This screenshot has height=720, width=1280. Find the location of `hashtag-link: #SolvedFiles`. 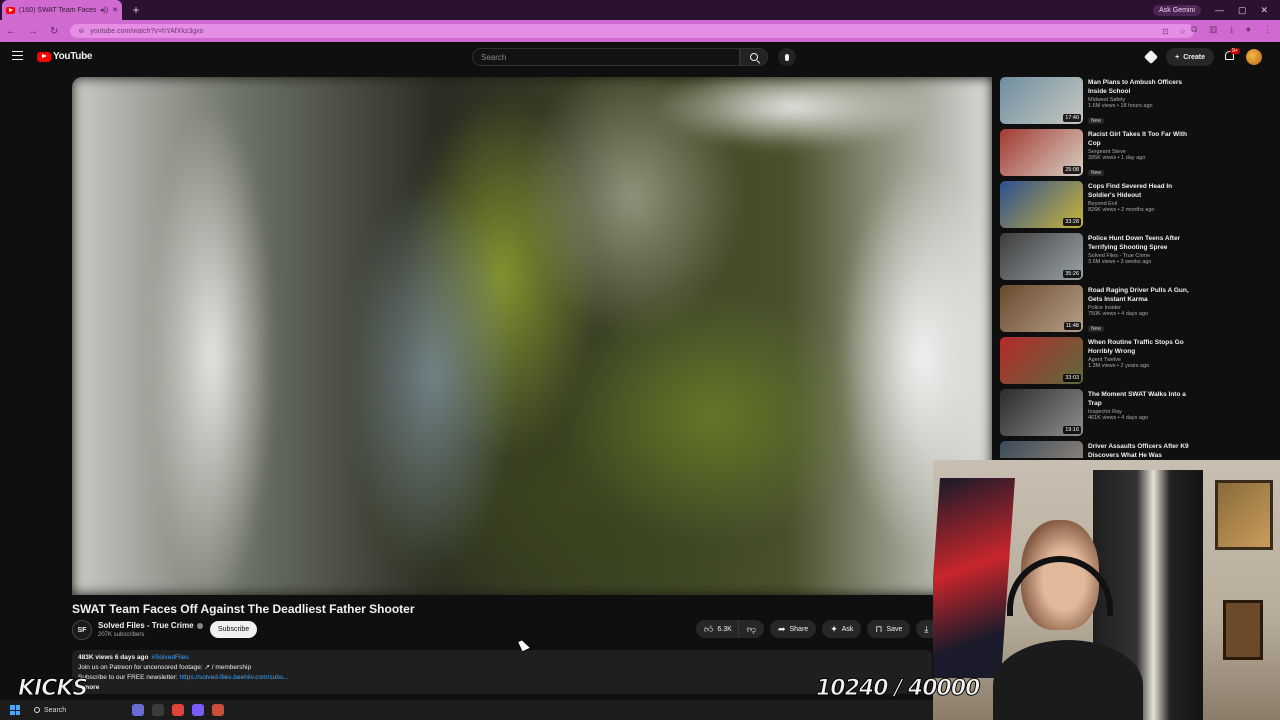

hashtag-link: #SolvedFiles is located at coordinates (169, 657).